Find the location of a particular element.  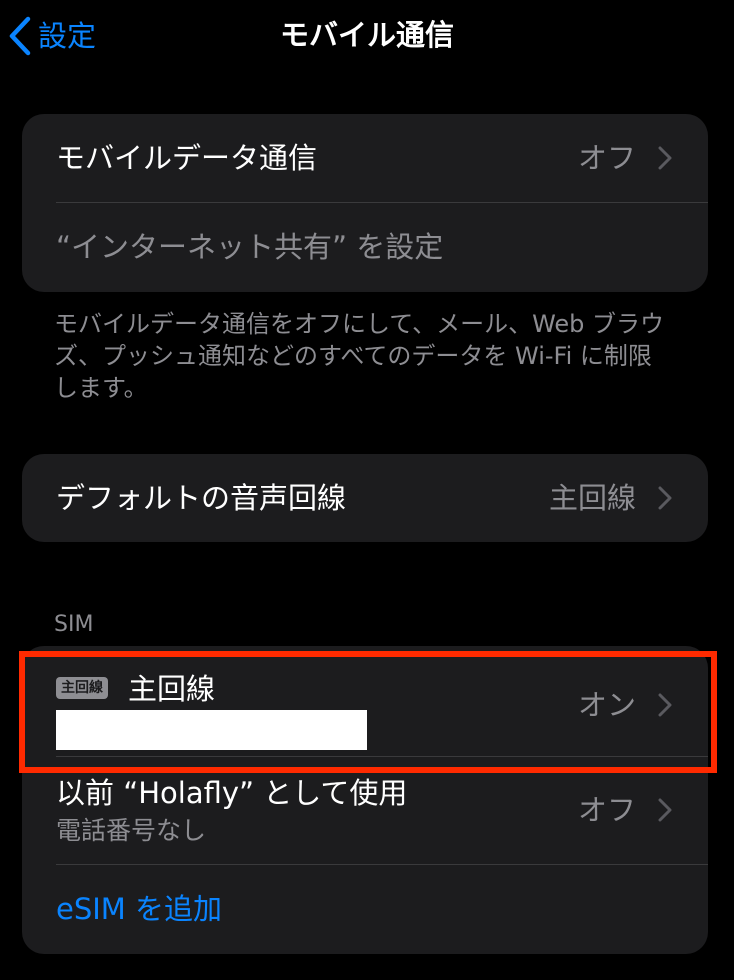

cellular-data-row: モバイルデータ通信 オフ is located at coordinates (365, 158).